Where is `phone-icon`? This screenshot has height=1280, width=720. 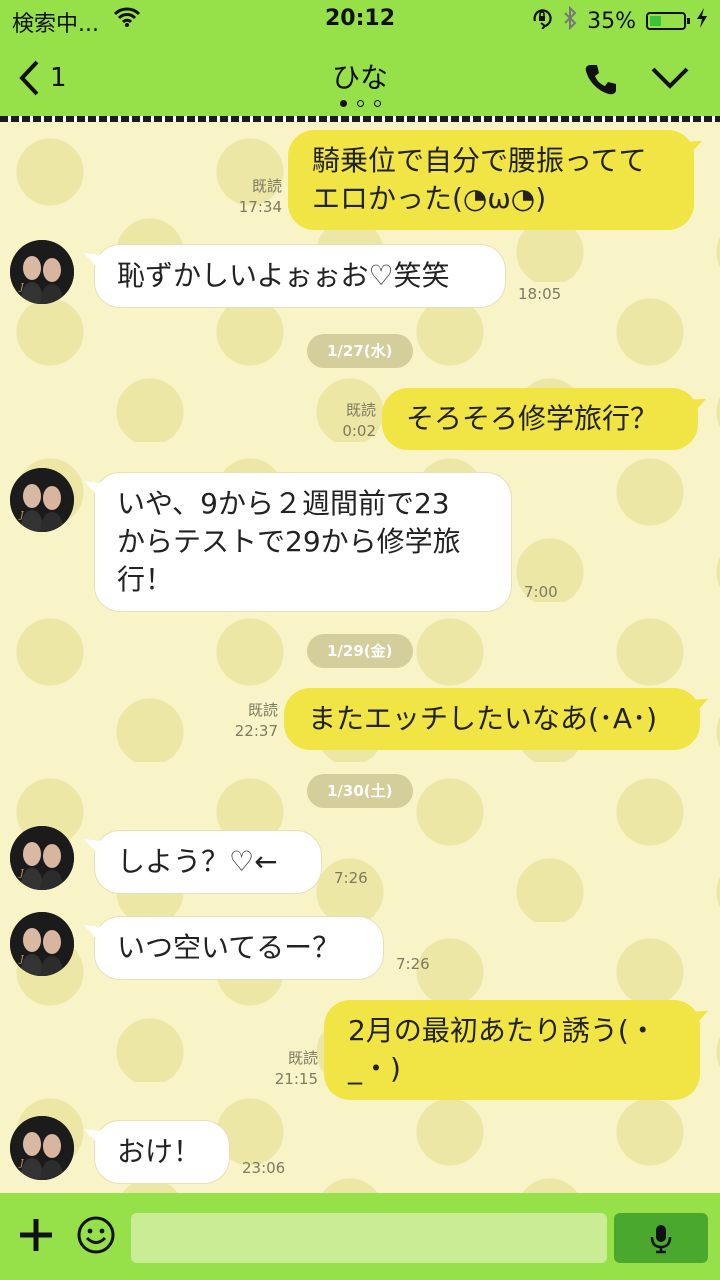 phone-icon is located at coordinates (600, 80).